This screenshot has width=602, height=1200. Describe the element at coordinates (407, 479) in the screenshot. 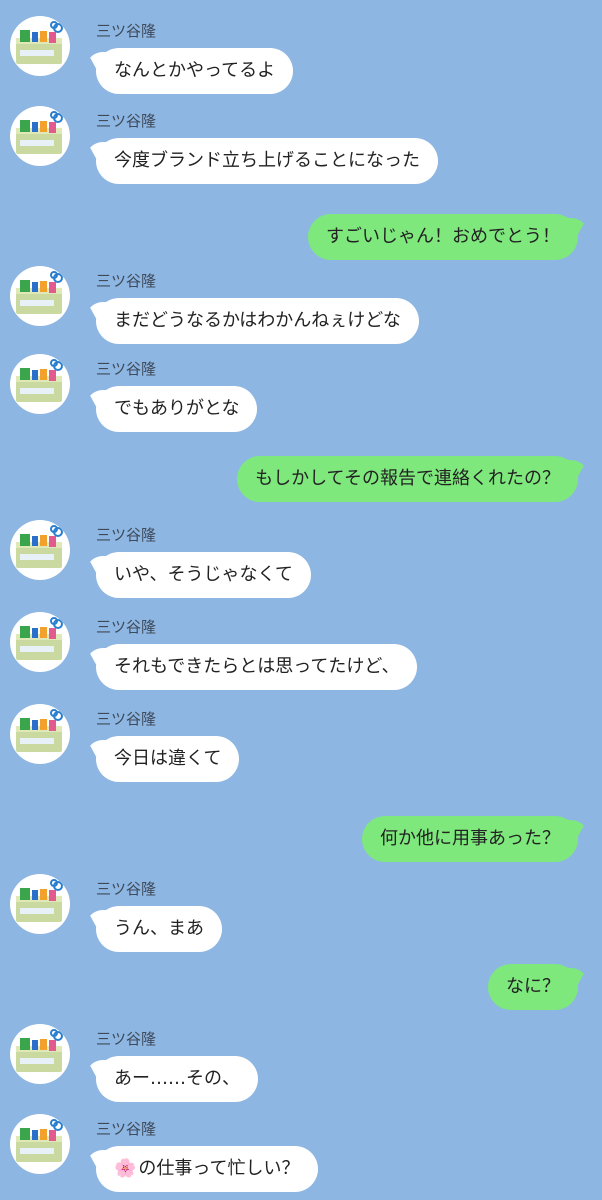

I see `message-bubble: もしかしてその報告で連絡くれたの？` at that location.